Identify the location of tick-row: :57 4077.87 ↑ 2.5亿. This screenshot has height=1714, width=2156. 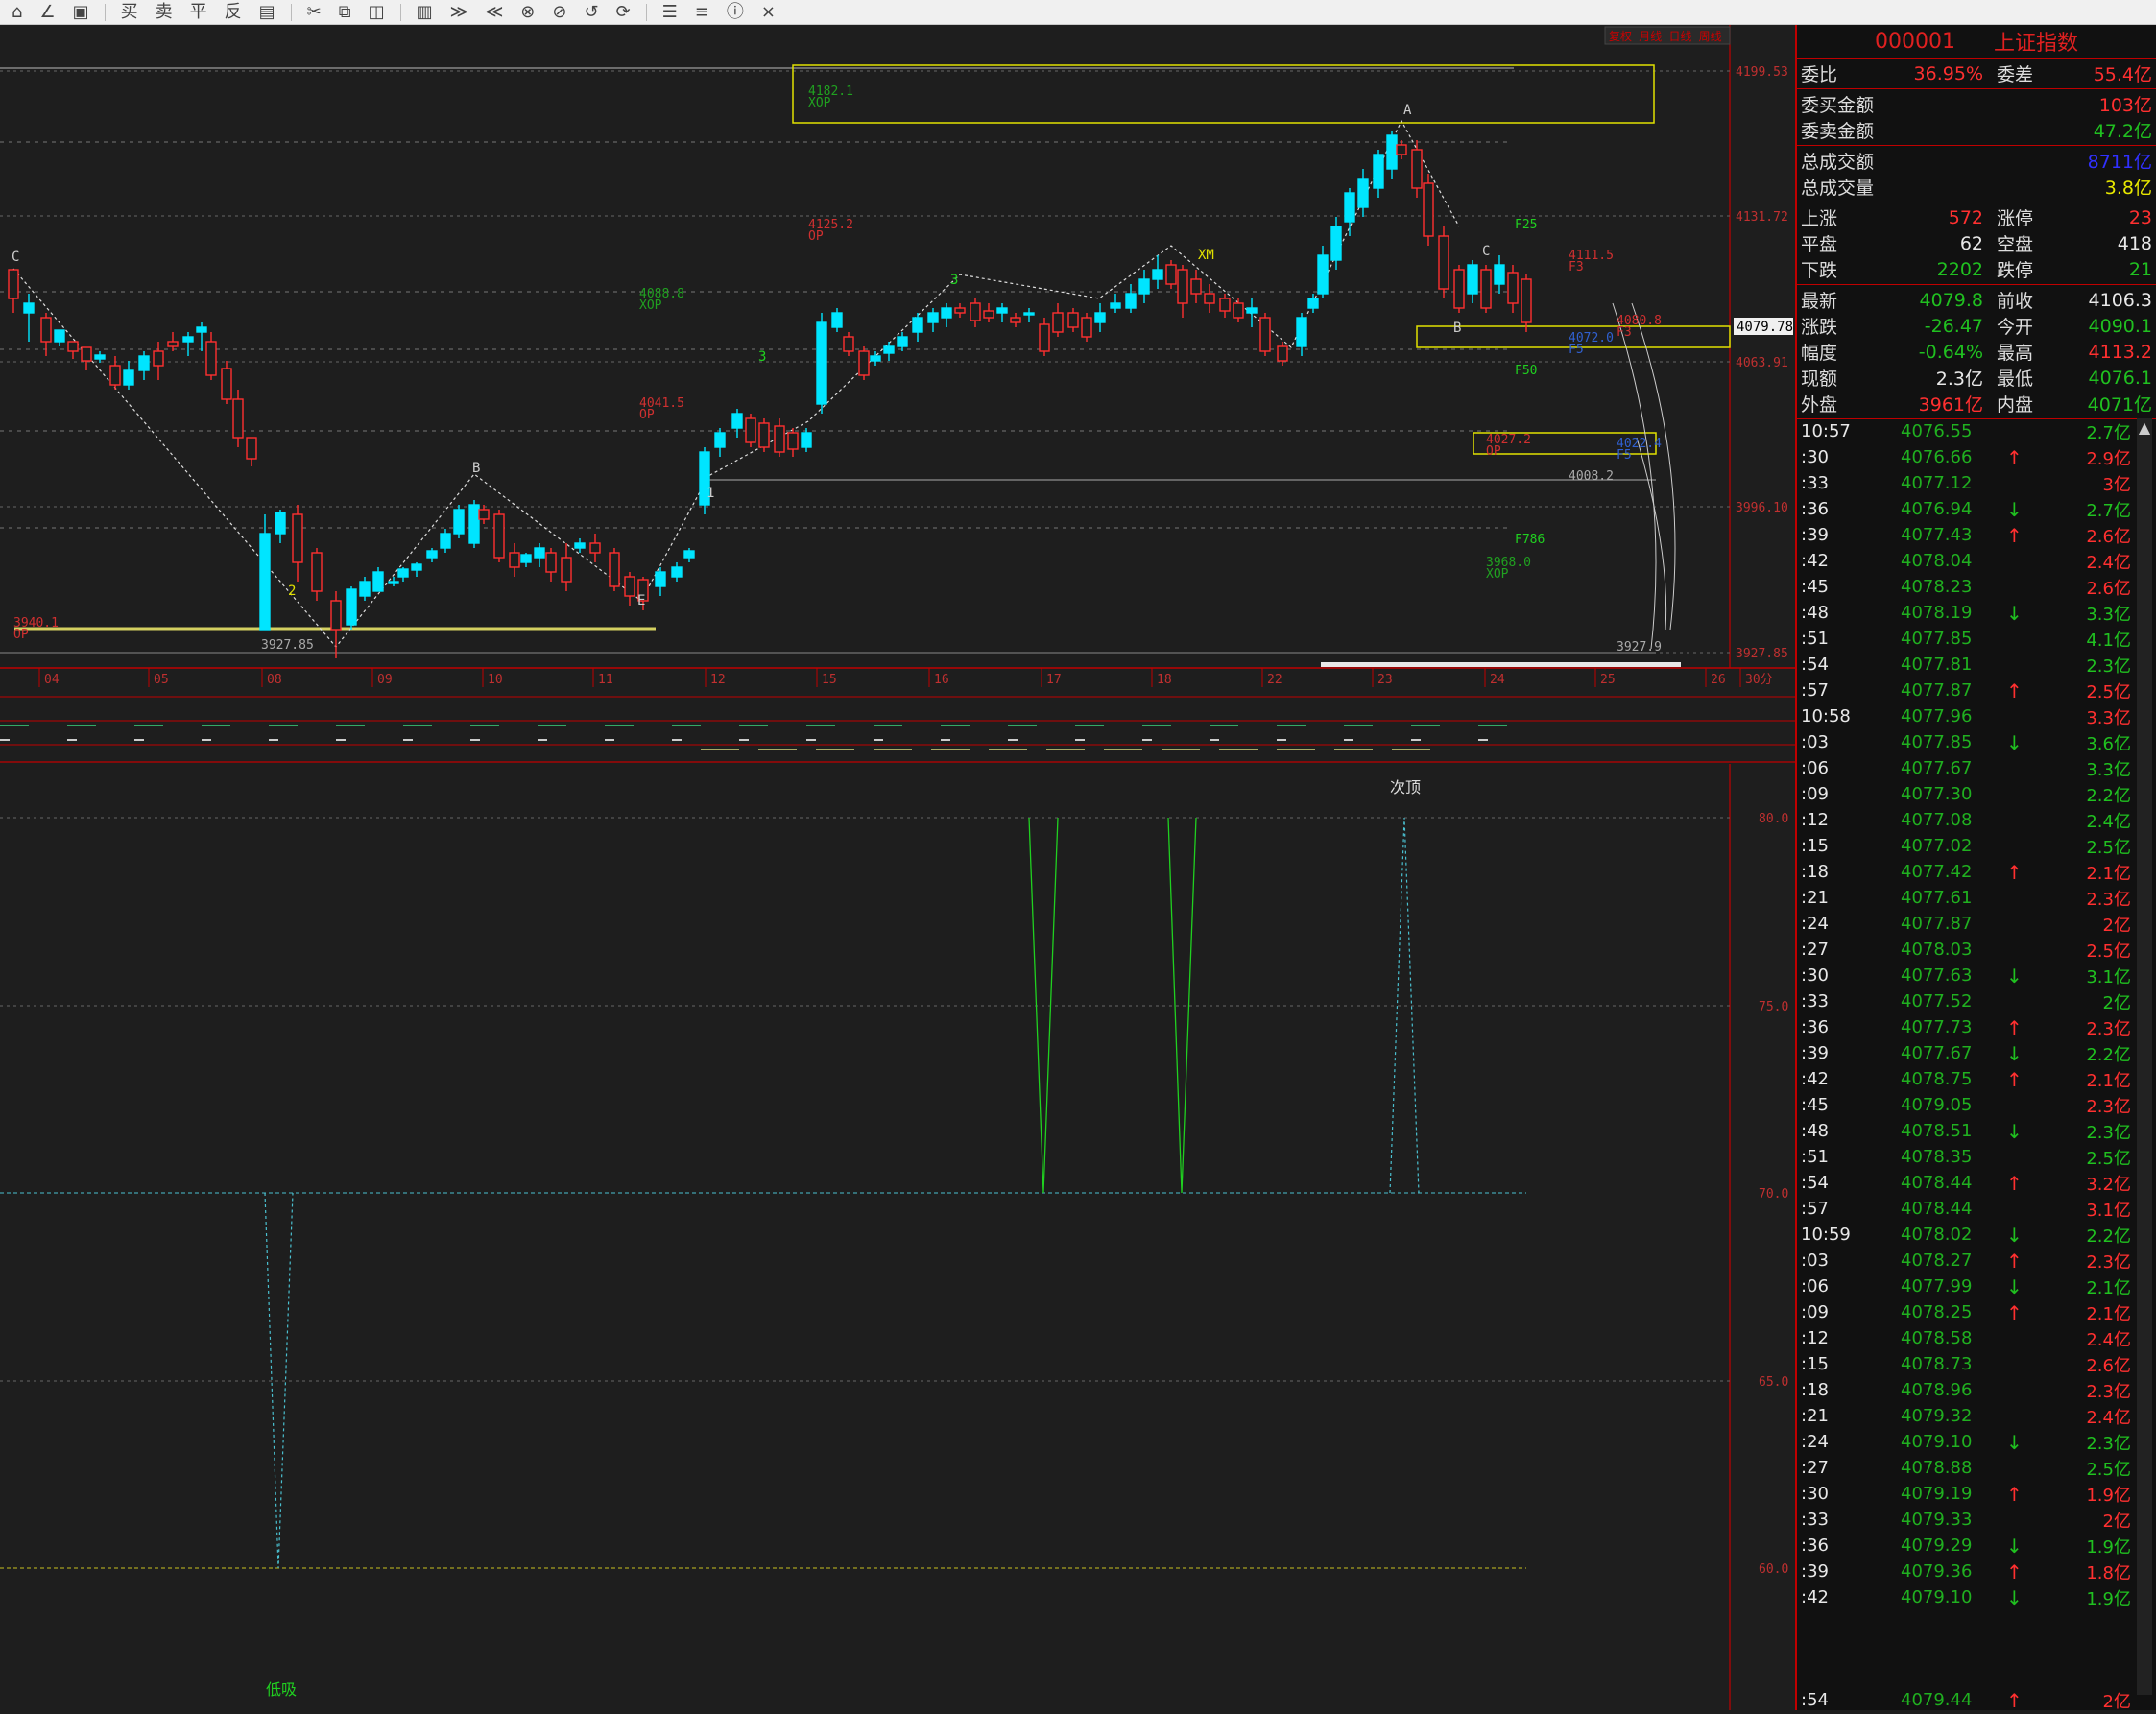
(1970, 690).